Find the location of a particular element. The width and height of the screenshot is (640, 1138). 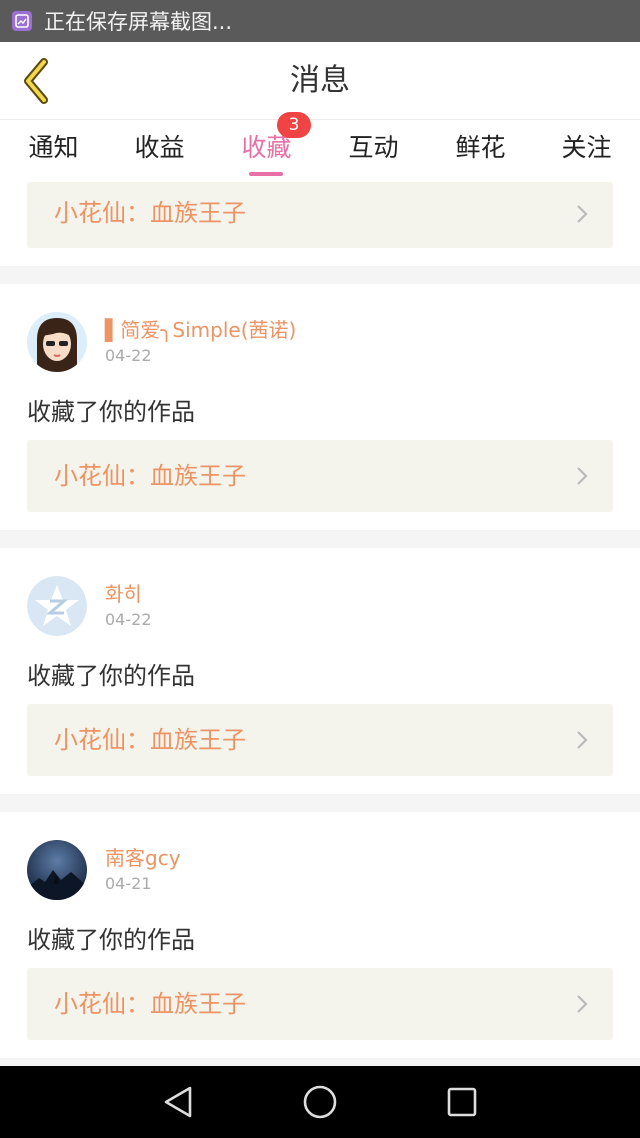

message-card: 小花仙：血族王子 is located at coordinates (320, 224).